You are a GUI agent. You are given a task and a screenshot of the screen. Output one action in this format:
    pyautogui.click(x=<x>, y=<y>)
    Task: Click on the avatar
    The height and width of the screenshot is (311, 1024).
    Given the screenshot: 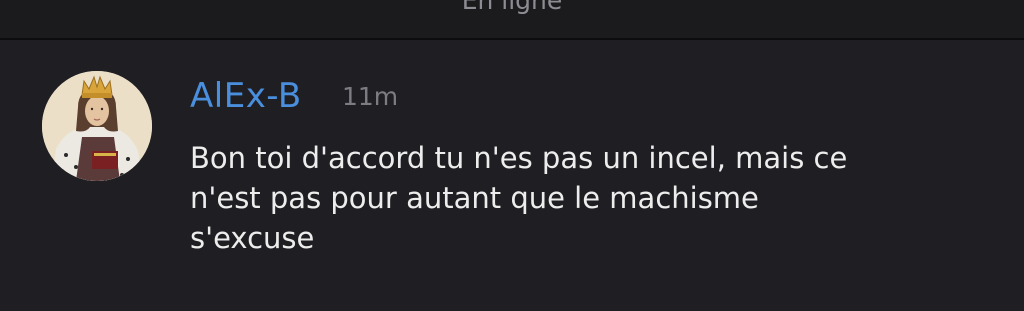 What is the action you would take?
    pyautogui.click(x=97, y=126)
    